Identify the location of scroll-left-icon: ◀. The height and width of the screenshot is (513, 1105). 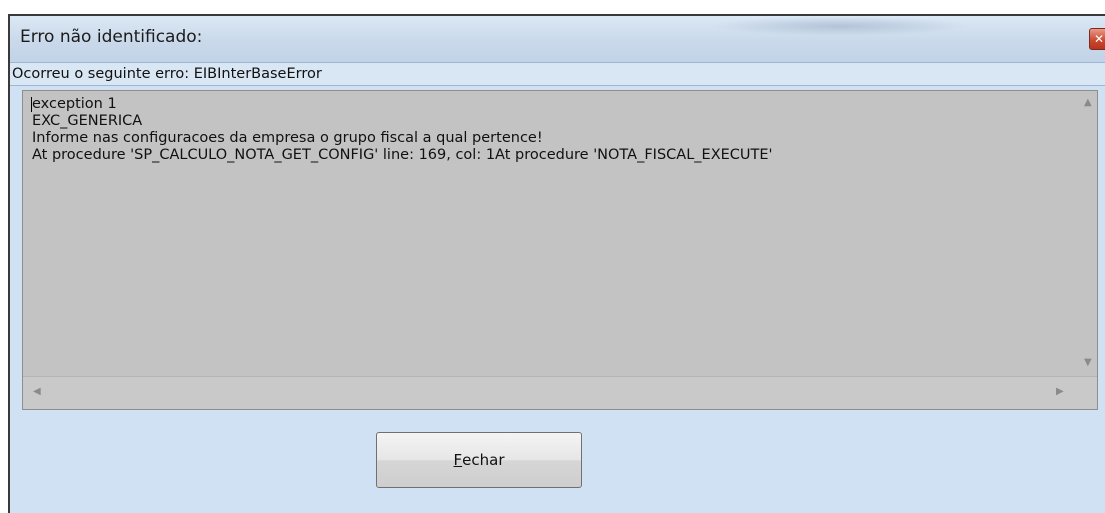
(37, 391).